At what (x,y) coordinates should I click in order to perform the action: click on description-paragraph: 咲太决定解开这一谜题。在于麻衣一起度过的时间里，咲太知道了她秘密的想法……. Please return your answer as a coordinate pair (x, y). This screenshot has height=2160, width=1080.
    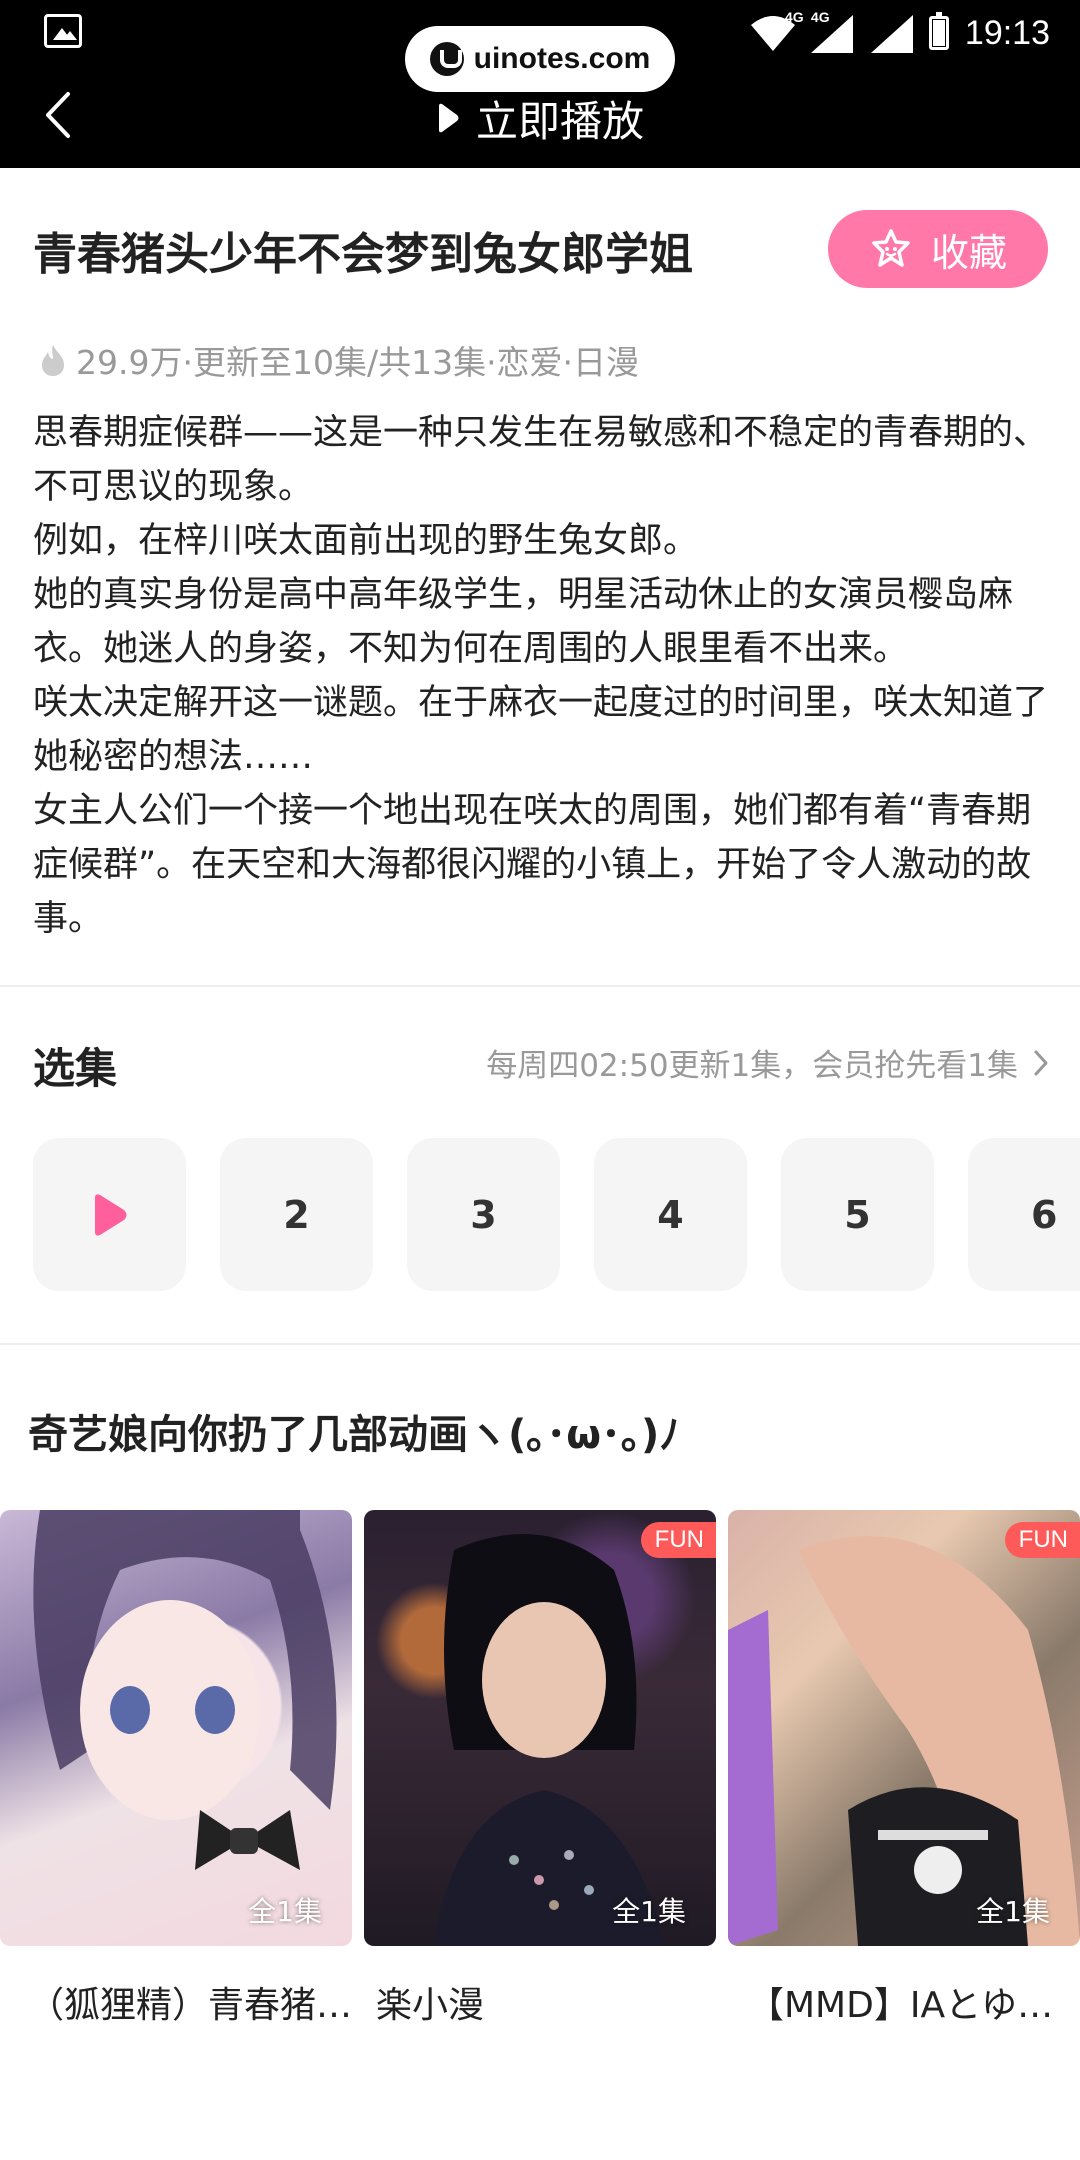
    Looking at the image, I should click on (541, 730).